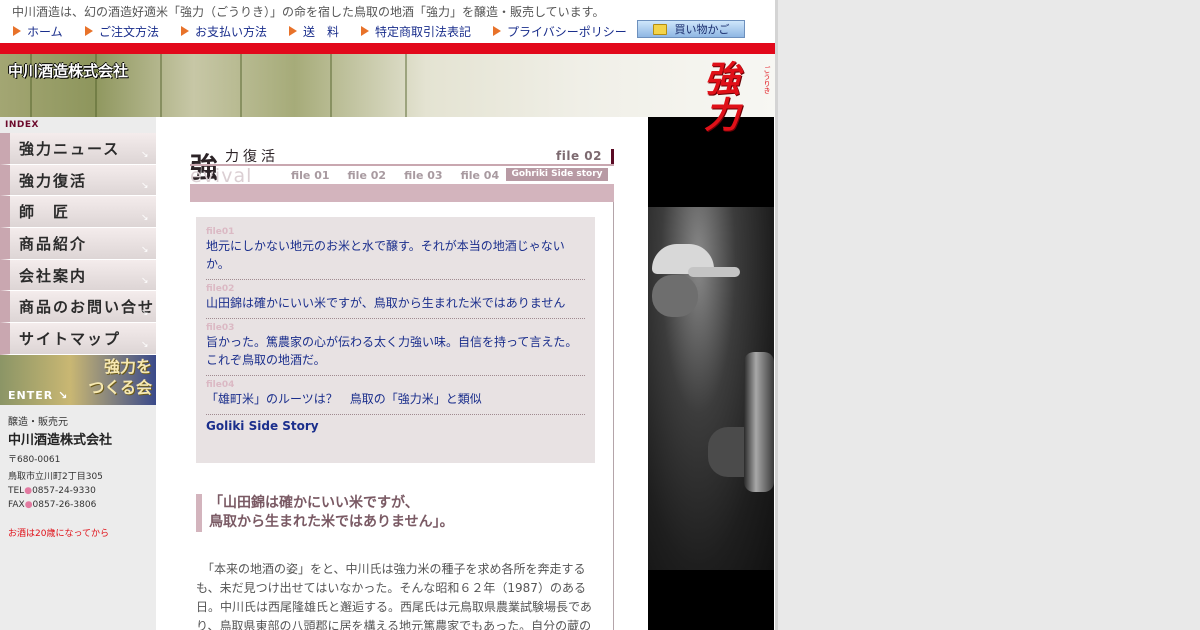  I want to click on nav-shipping: 送 料, so click(314, 31).